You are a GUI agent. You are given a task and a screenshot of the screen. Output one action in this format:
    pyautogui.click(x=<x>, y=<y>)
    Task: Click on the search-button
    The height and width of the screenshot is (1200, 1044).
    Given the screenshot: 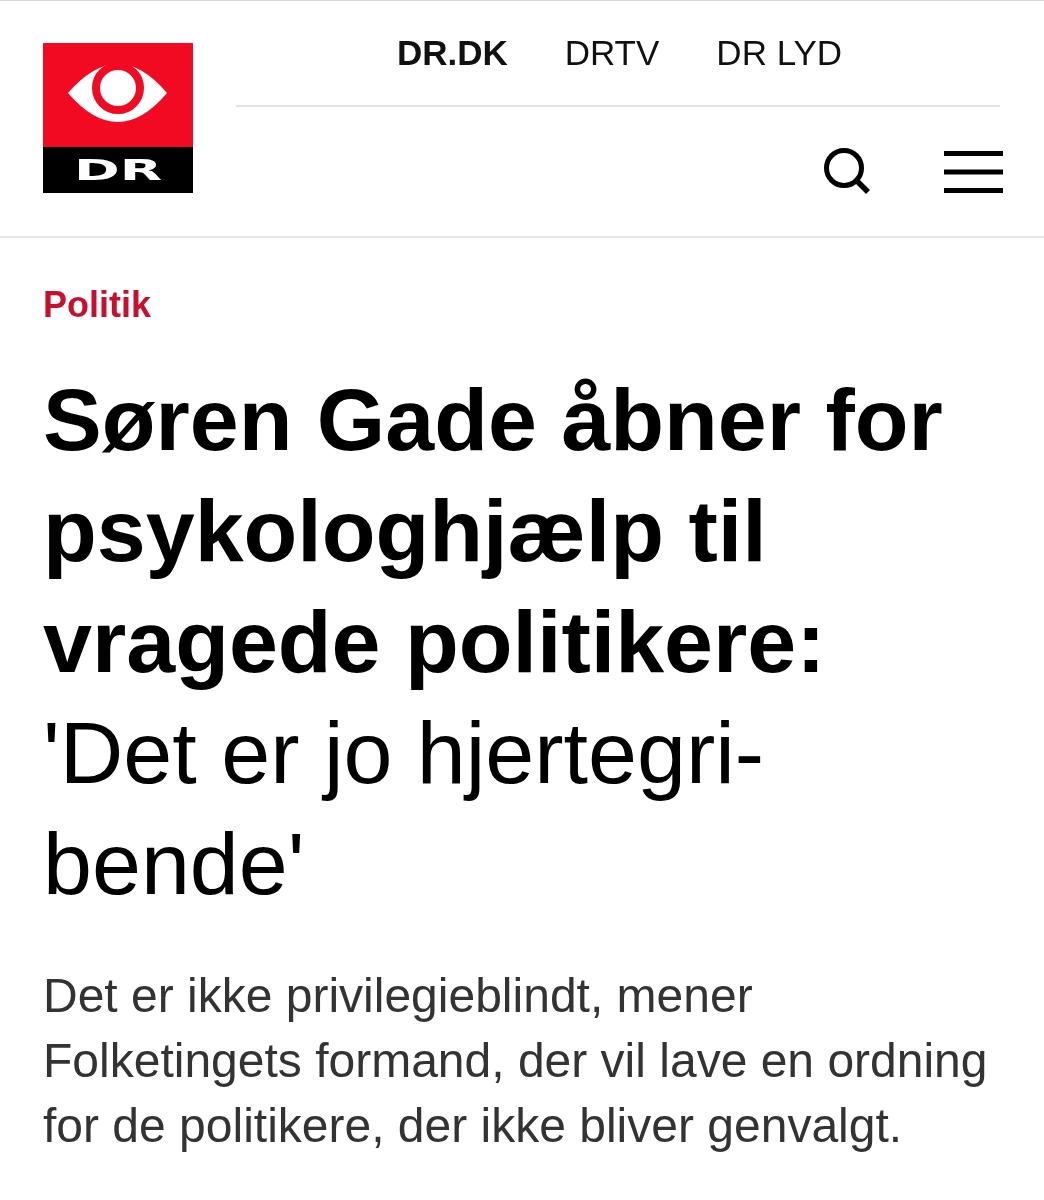 What is the action you would take?
    pyautogui.click(x=846, y=171)
    